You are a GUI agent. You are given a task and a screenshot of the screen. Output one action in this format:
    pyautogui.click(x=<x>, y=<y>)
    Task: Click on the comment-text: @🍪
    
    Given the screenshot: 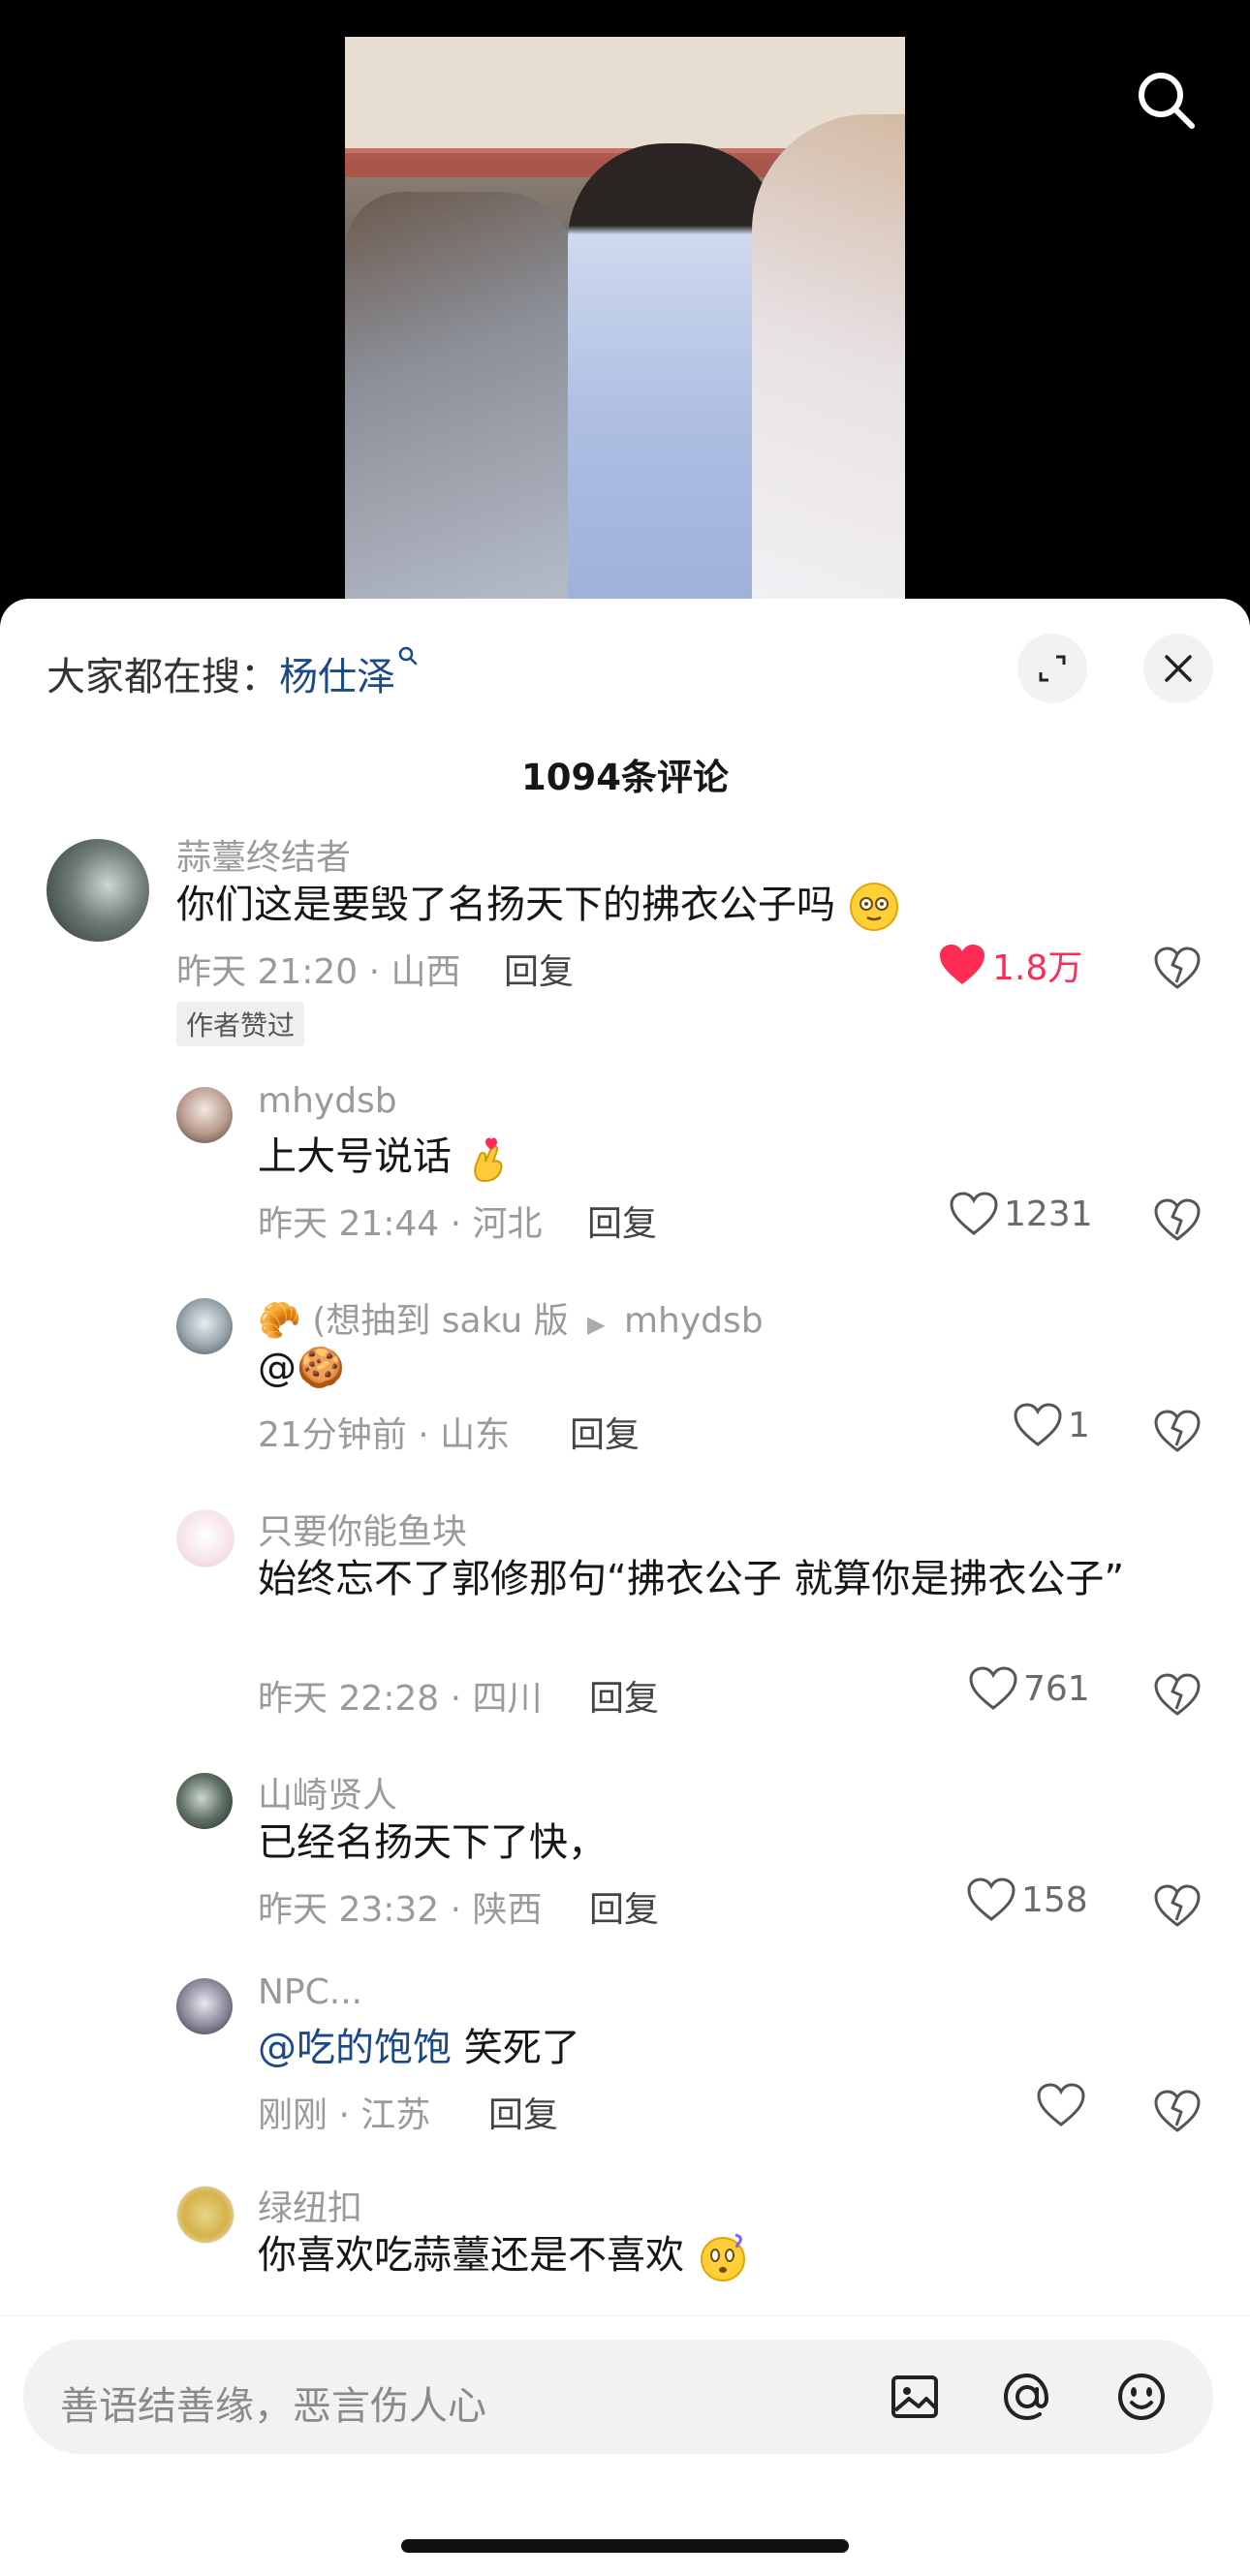 What is the action you would take?
    pyautogui.click(x=301, y=1368)
    